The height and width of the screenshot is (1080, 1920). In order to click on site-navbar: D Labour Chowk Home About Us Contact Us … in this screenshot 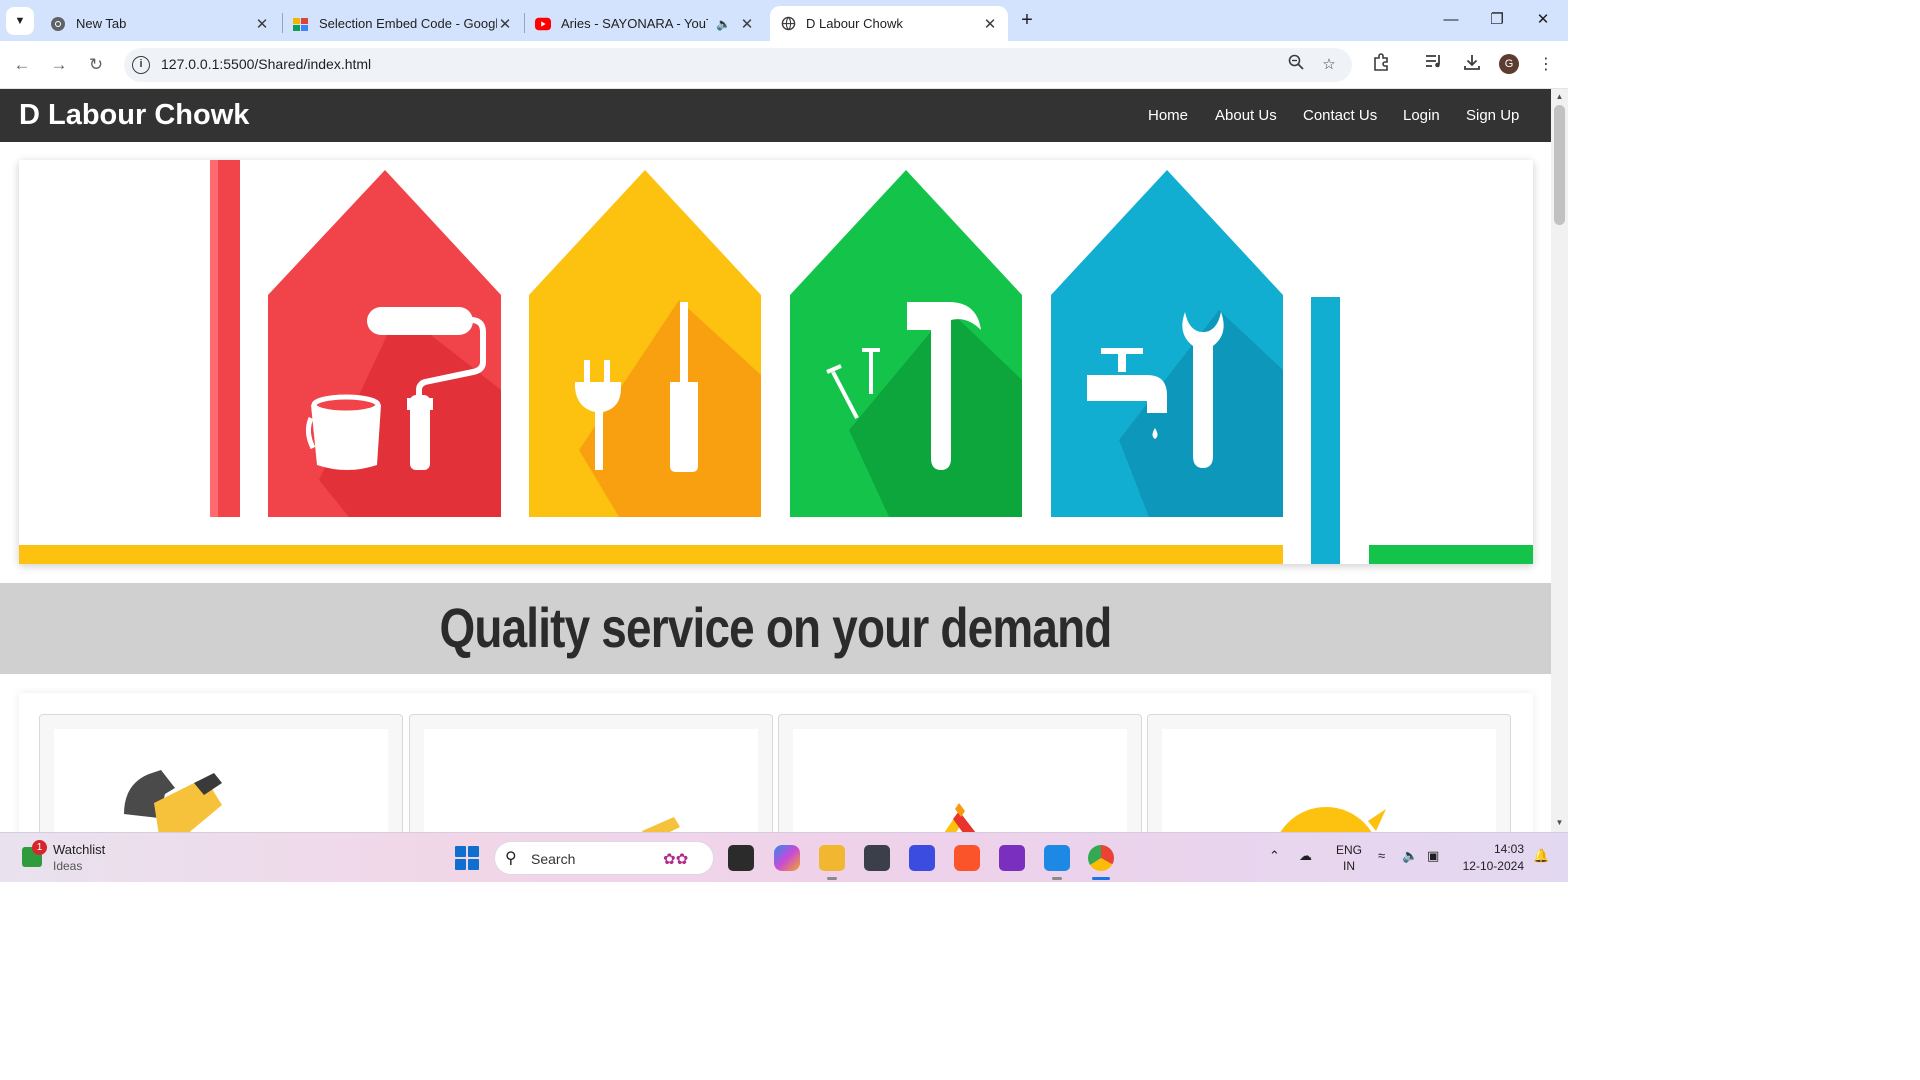, I will do `click(775, 115)`.